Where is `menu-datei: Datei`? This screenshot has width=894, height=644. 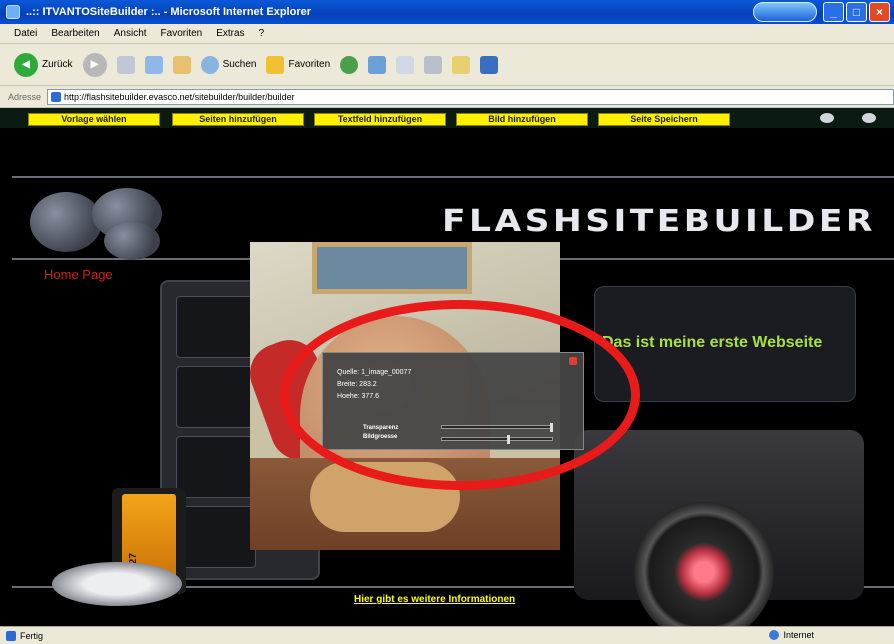 menu-datei: Datei is located at coordinates (25, 33).